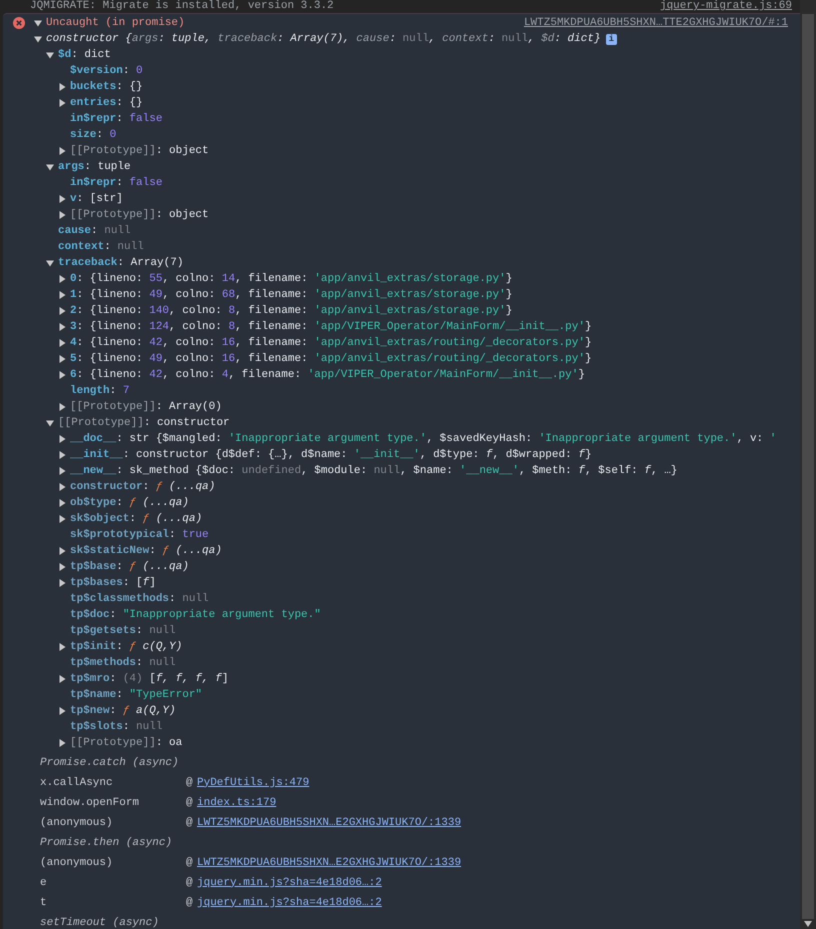  What do you see at coordinates (44, 883) in the screenshot?
I see `function-name: e` at bounding box center [44, 883].